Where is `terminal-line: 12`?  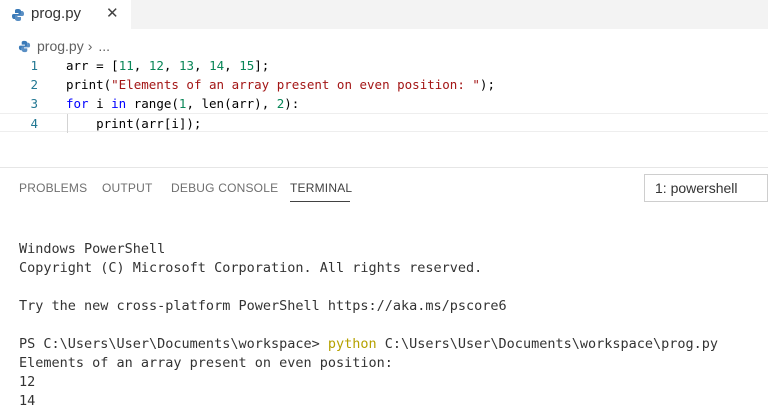
terminal-line: 12 is located at coordinates (27, 382).